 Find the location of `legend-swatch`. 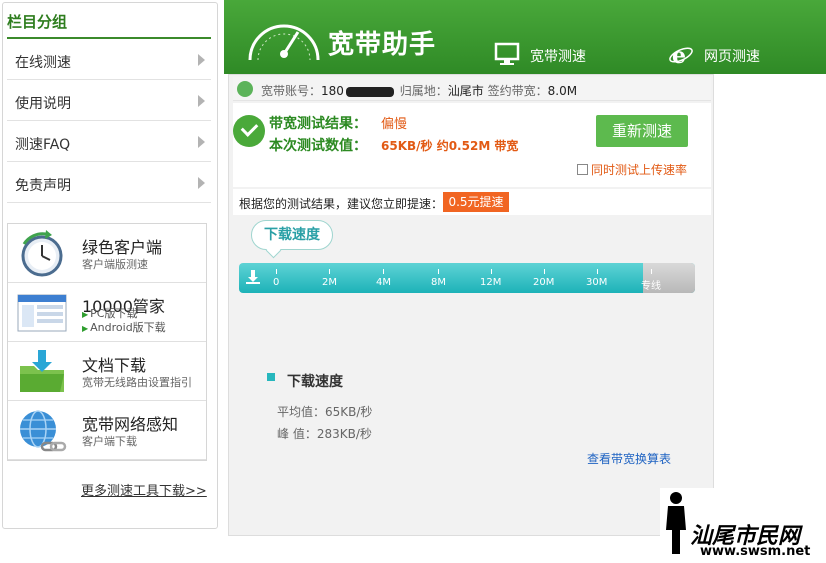

legend-swatch is located at coordinates (271, 377).